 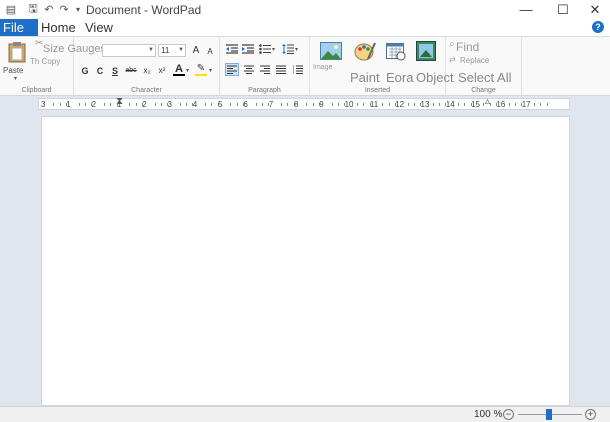 I want to click on ruler-number: 13, so click(x=425, y=104).